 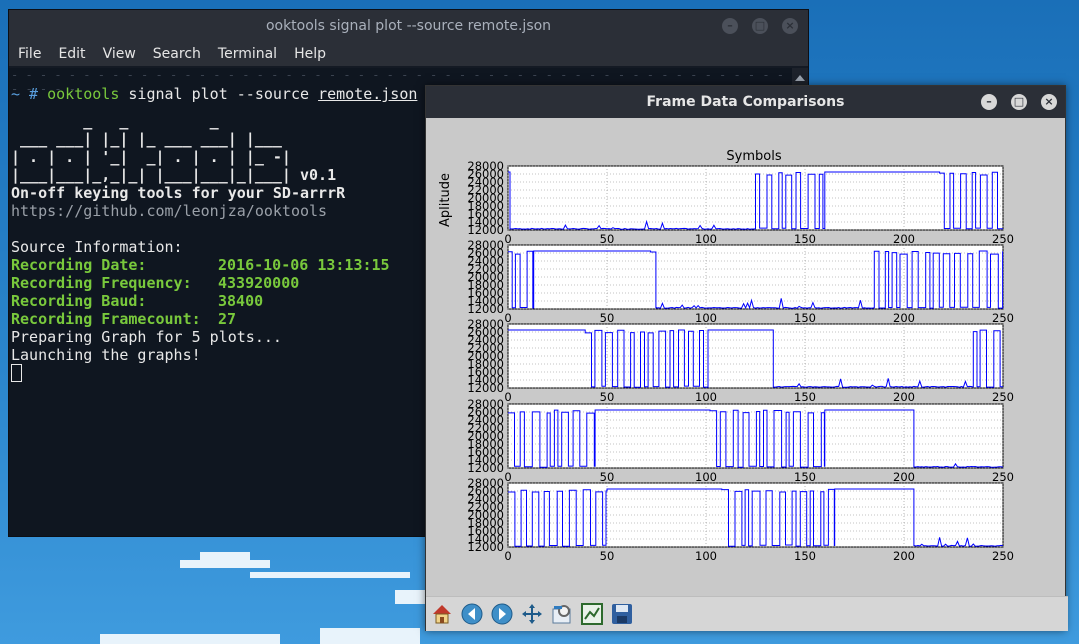 I want to click on source-heading: Source Information:, so click(x=97, y=247).